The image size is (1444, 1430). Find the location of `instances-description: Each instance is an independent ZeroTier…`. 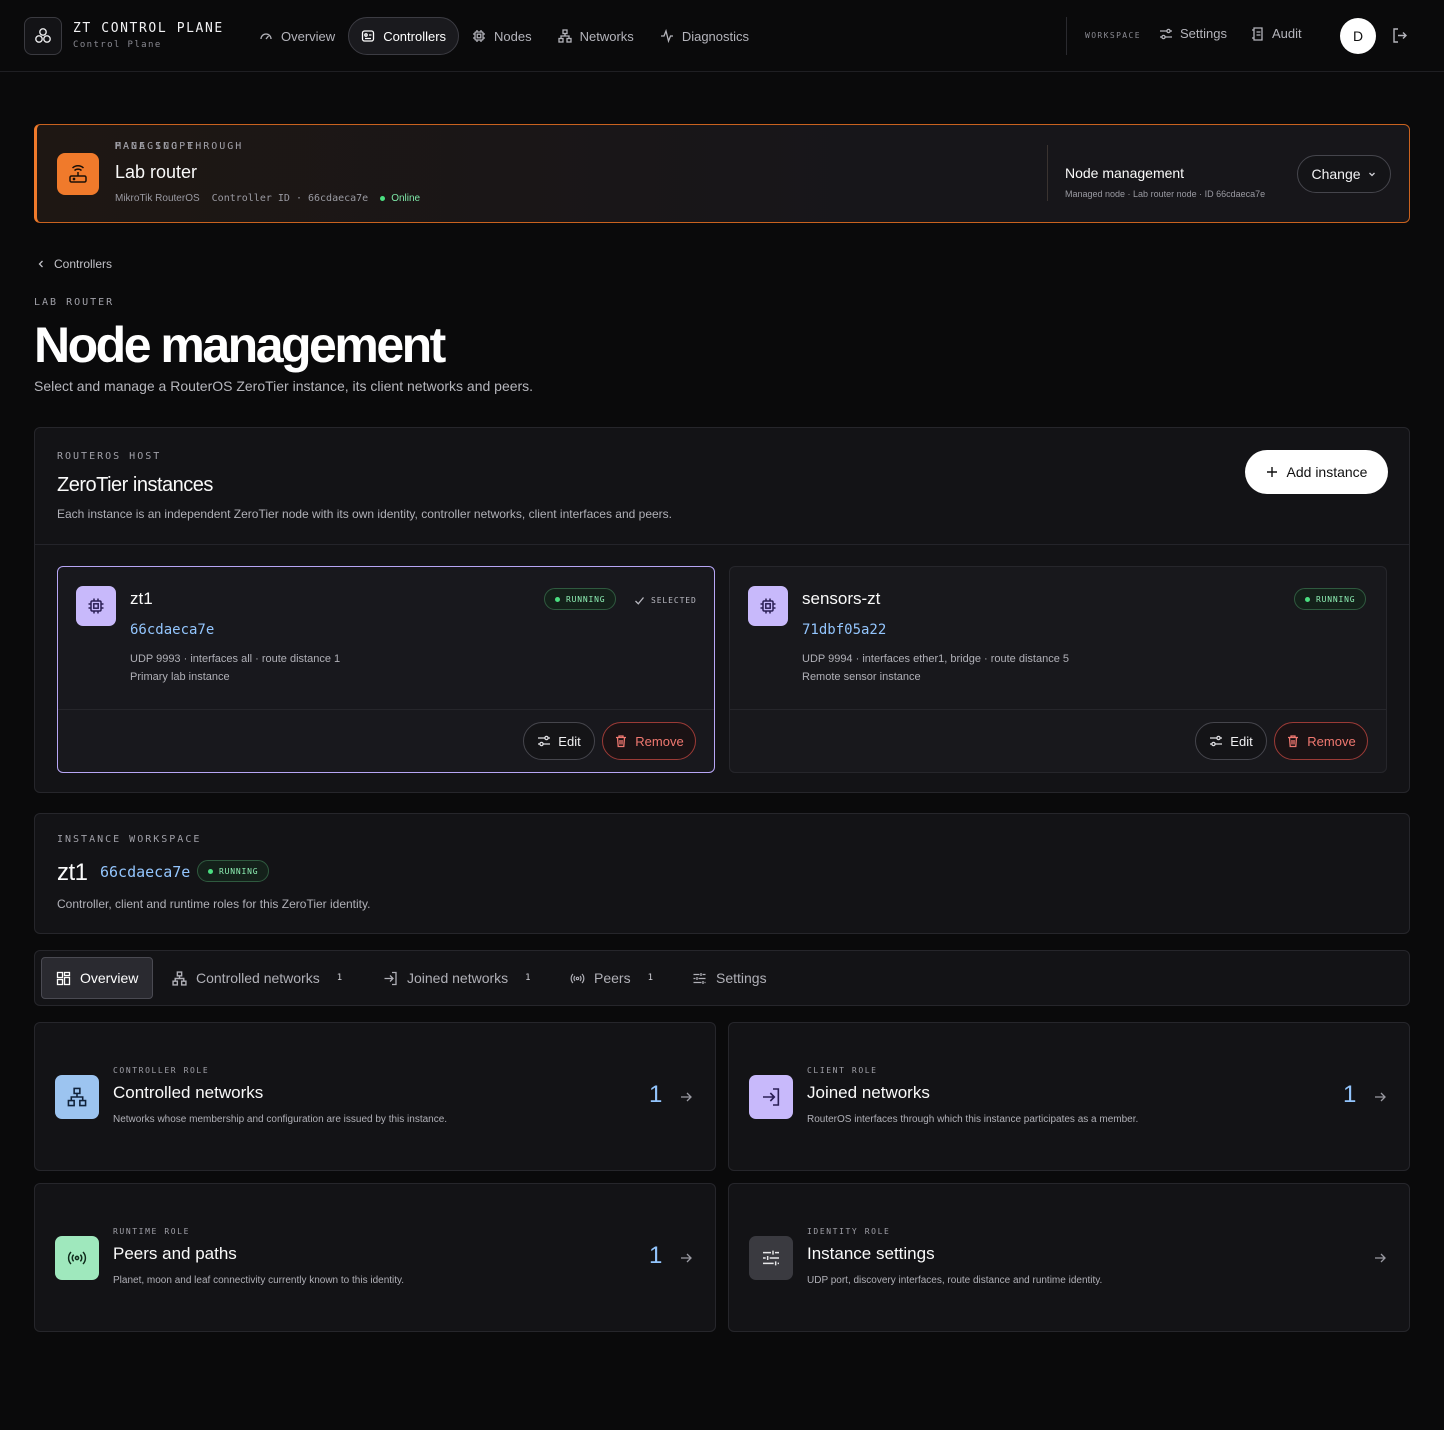

instances-description: Each instance is an independent ZeroTier… is located at coordinates (364, 514).